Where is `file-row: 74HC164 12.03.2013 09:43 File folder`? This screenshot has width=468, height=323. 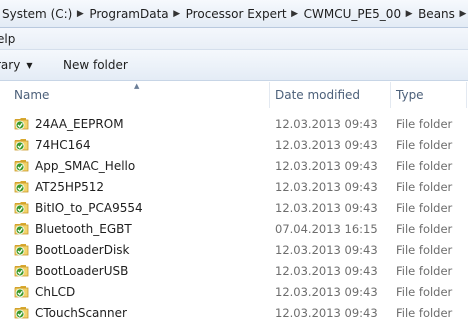 file-row: 74HC164 12.03.2013 09:43 File folder is located at coordinates (234, 144).